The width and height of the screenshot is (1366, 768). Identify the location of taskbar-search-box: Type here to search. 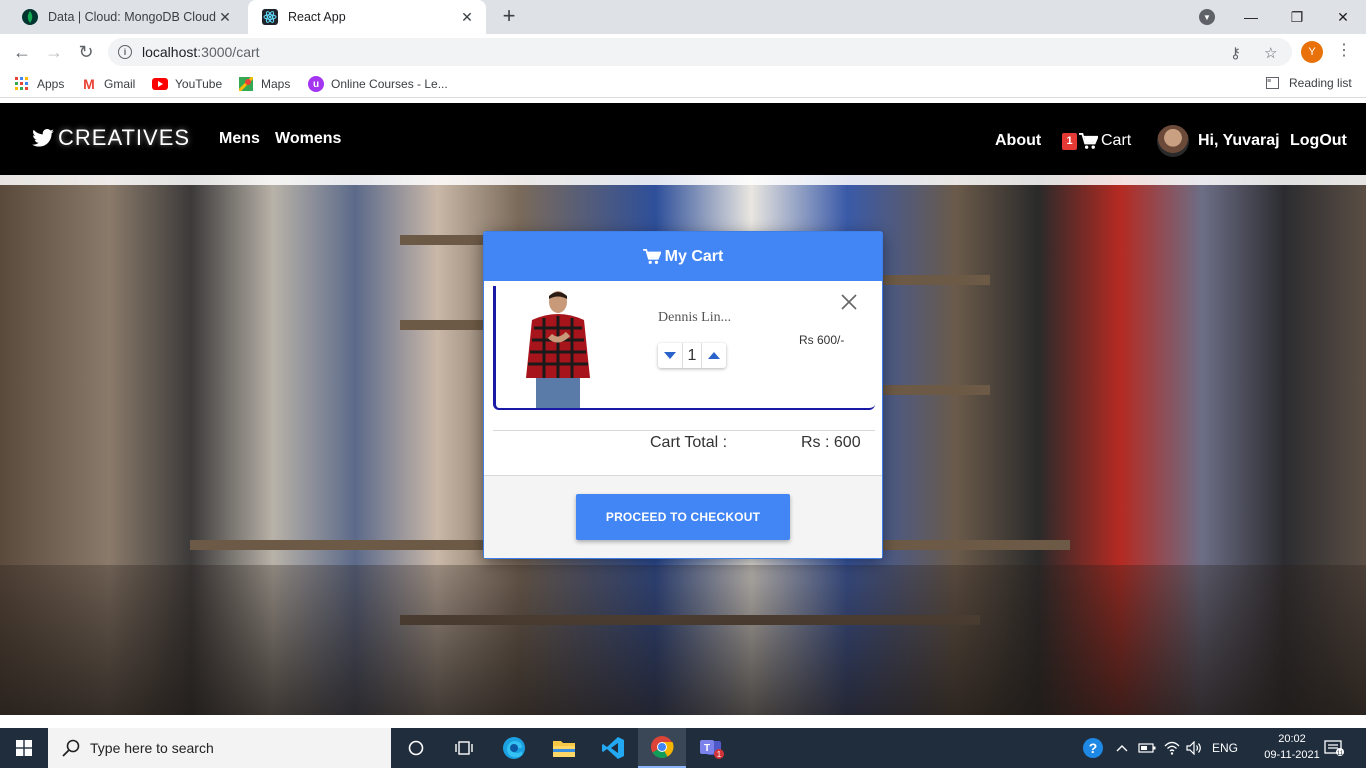
(219, 748).